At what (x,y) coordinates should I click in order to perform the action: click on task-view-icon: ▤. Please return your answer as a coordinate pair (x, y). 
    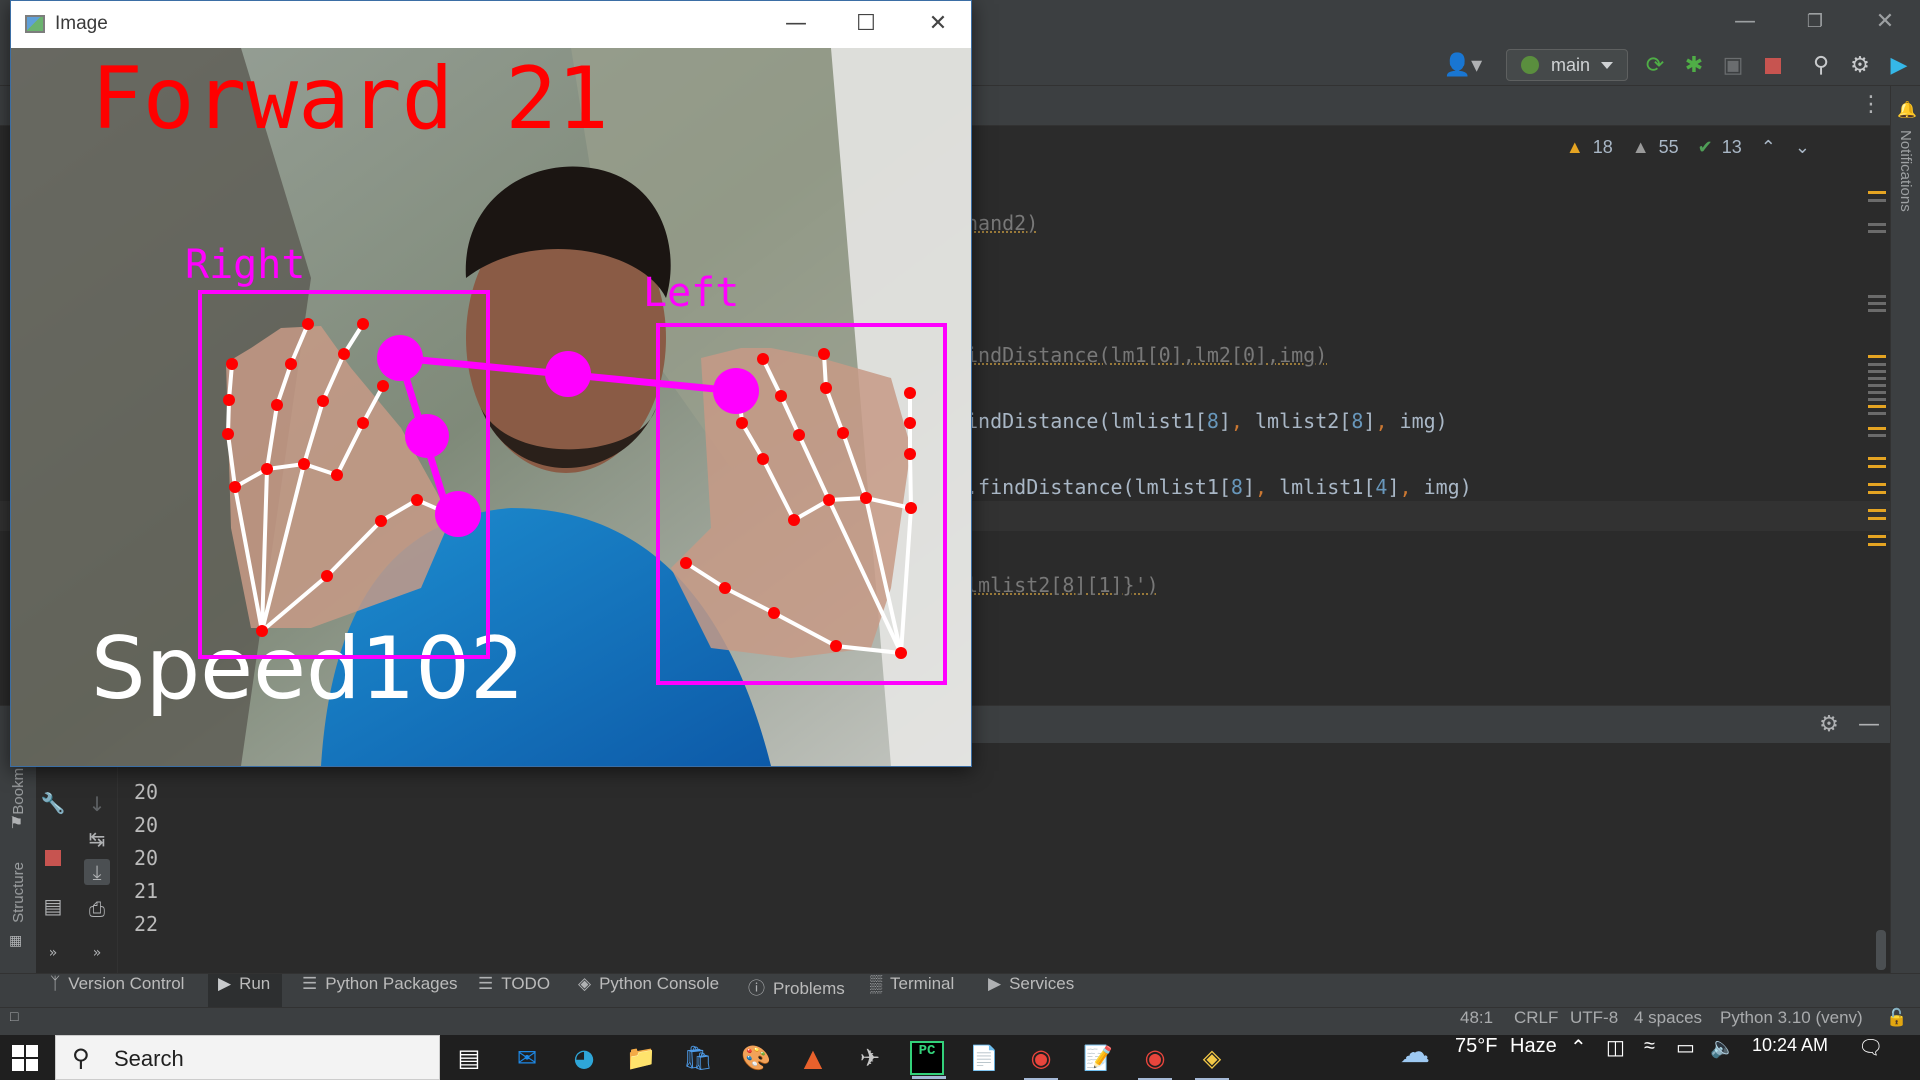
    Looking at the image, I should click on (469, 1058).